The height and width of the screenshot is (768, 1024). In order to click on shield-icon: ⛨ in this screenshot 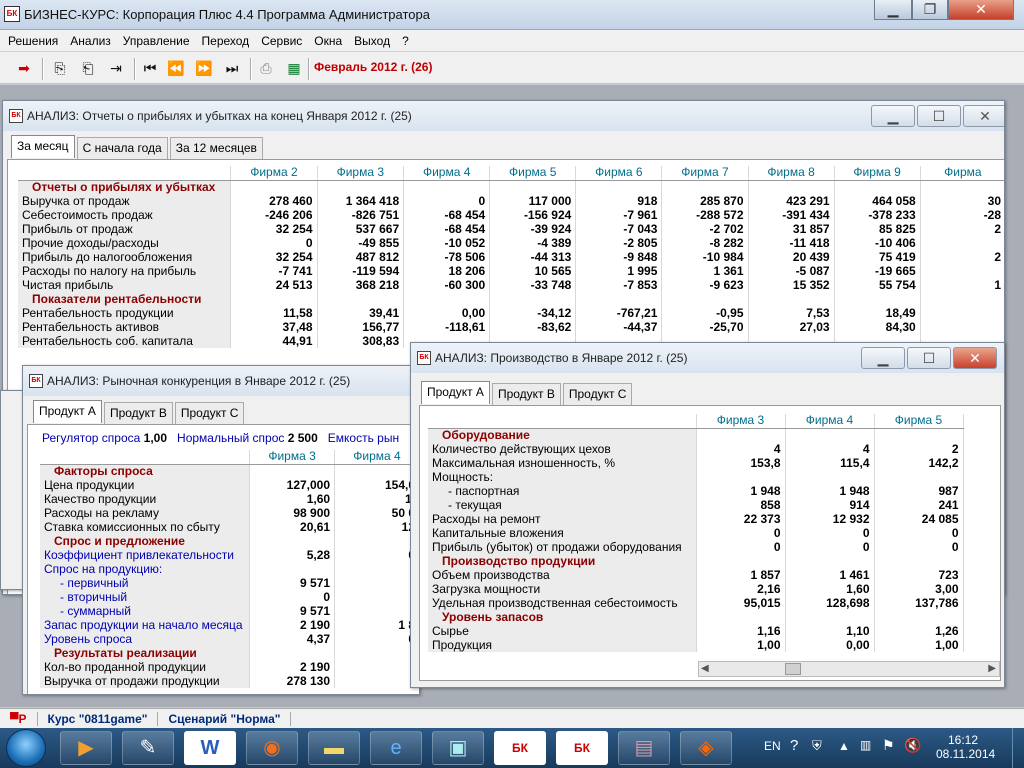, I will do `click(817, 753)`.